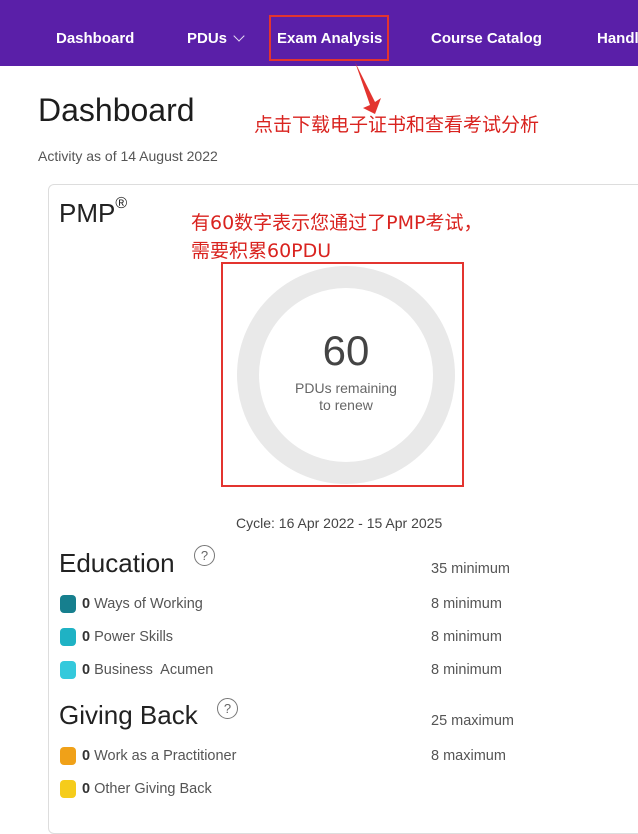 This screenshot has width=638, height=834. I want to click on power-skills-requirement: 8 minimum, so click(466, 637).